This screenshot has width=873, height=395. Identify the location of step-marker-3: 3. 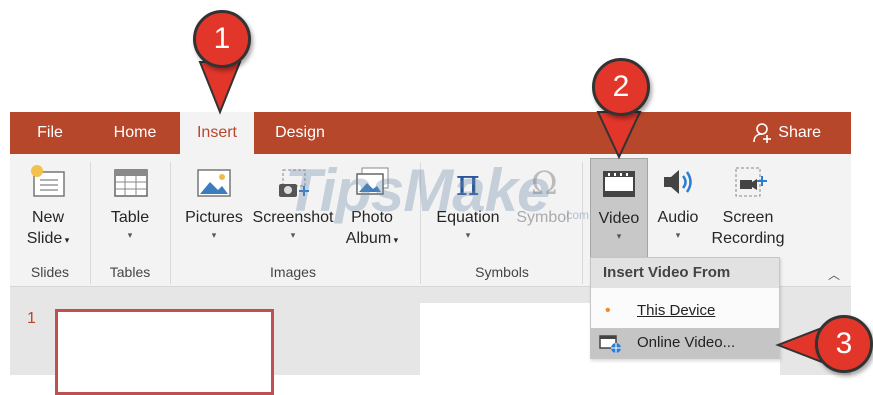
(844, 344).